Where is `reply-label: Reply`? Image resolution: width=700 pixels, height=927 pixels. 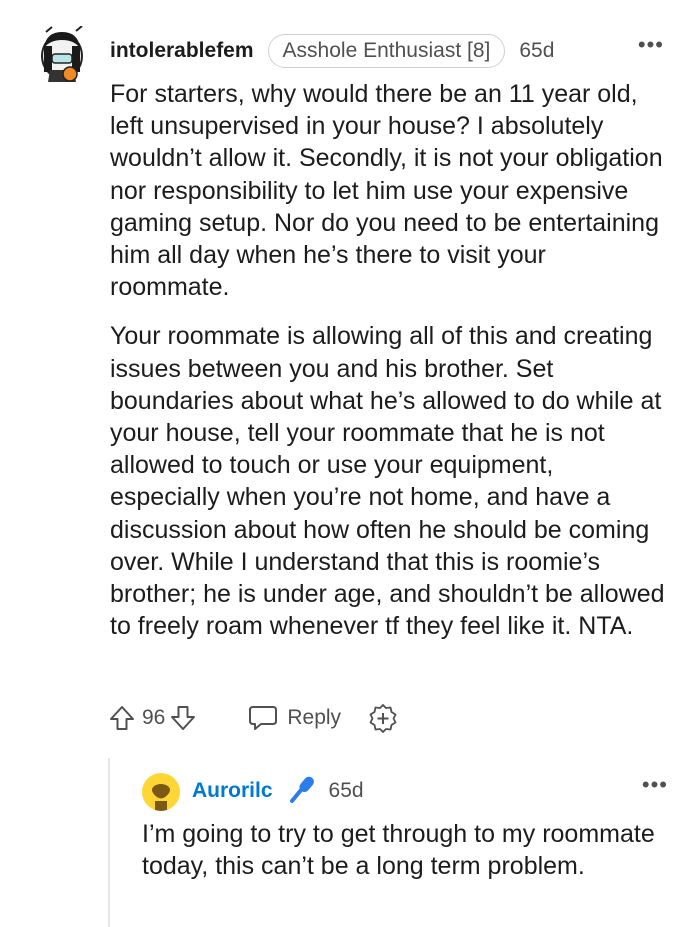 reply-label: Reply is located at coordinates (314, 717).